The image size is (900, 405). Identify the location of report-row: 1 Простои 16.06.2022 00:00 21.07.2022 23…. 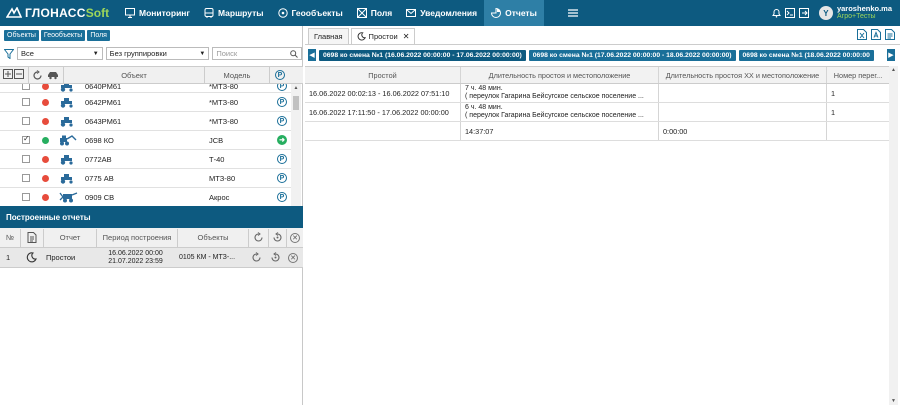
(151, 258).